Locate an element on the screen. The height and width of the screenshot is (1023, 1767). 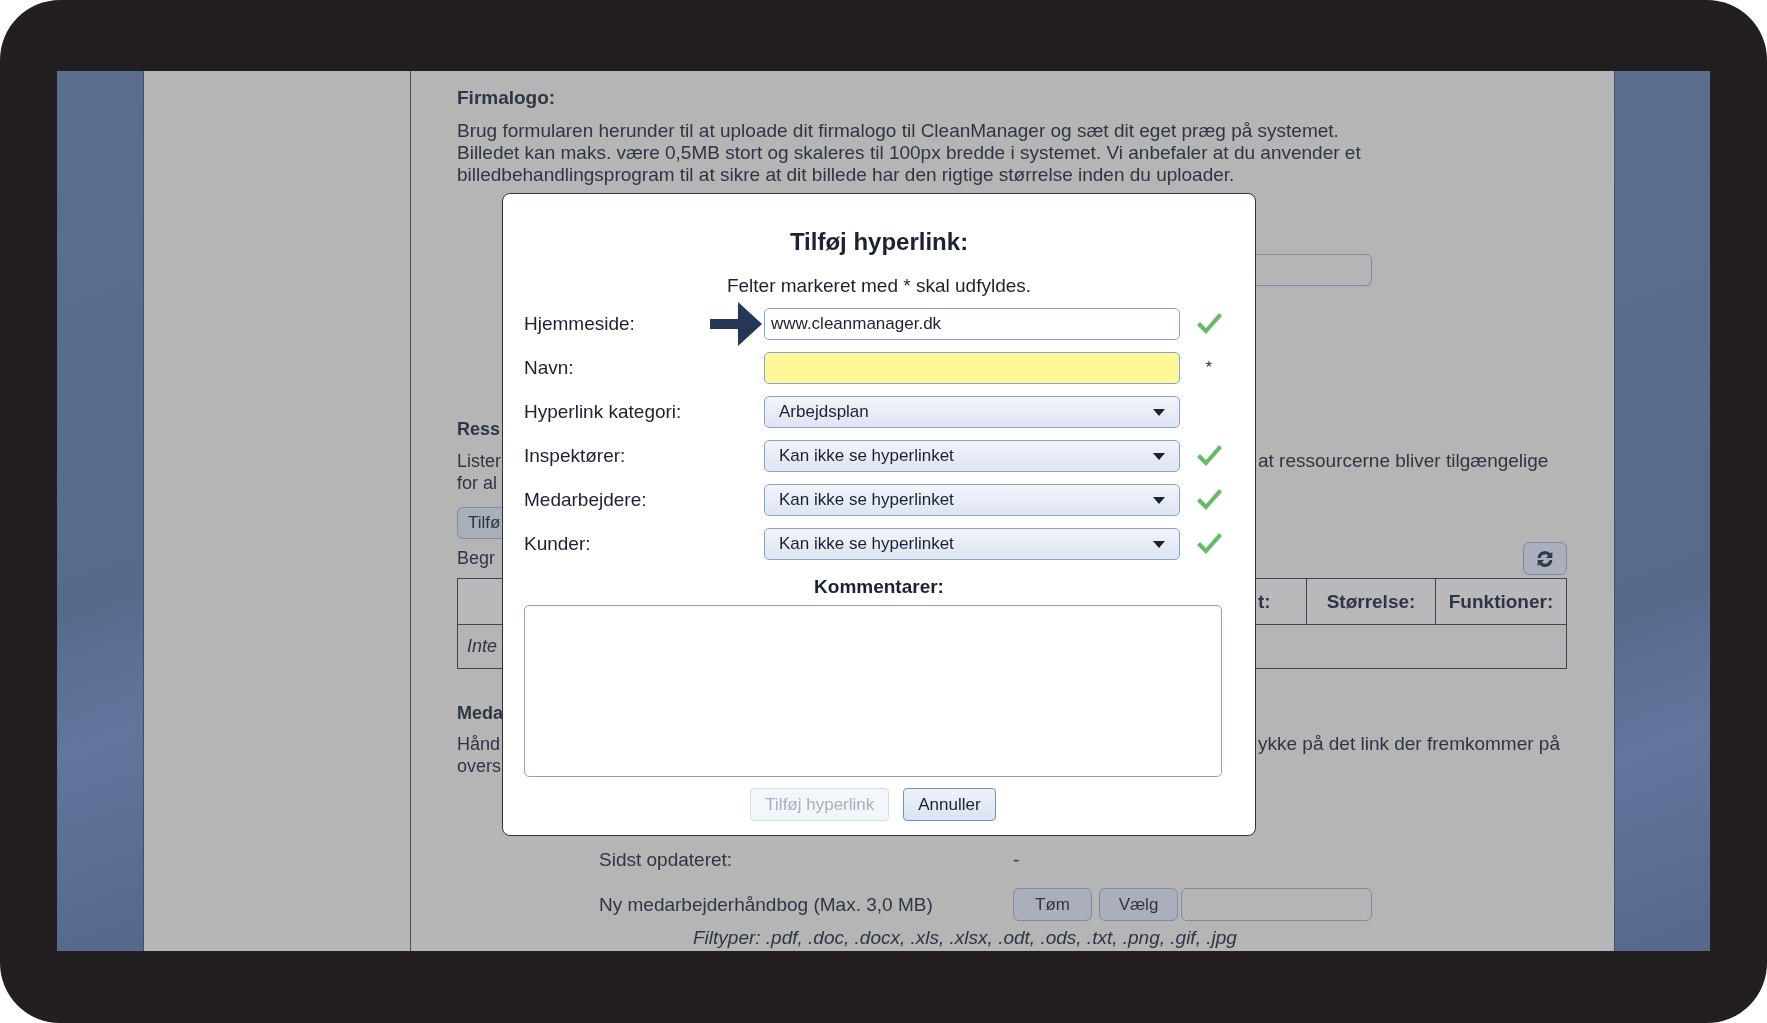
field-label: Hjemmeside: is located at coordinates (579, 324).